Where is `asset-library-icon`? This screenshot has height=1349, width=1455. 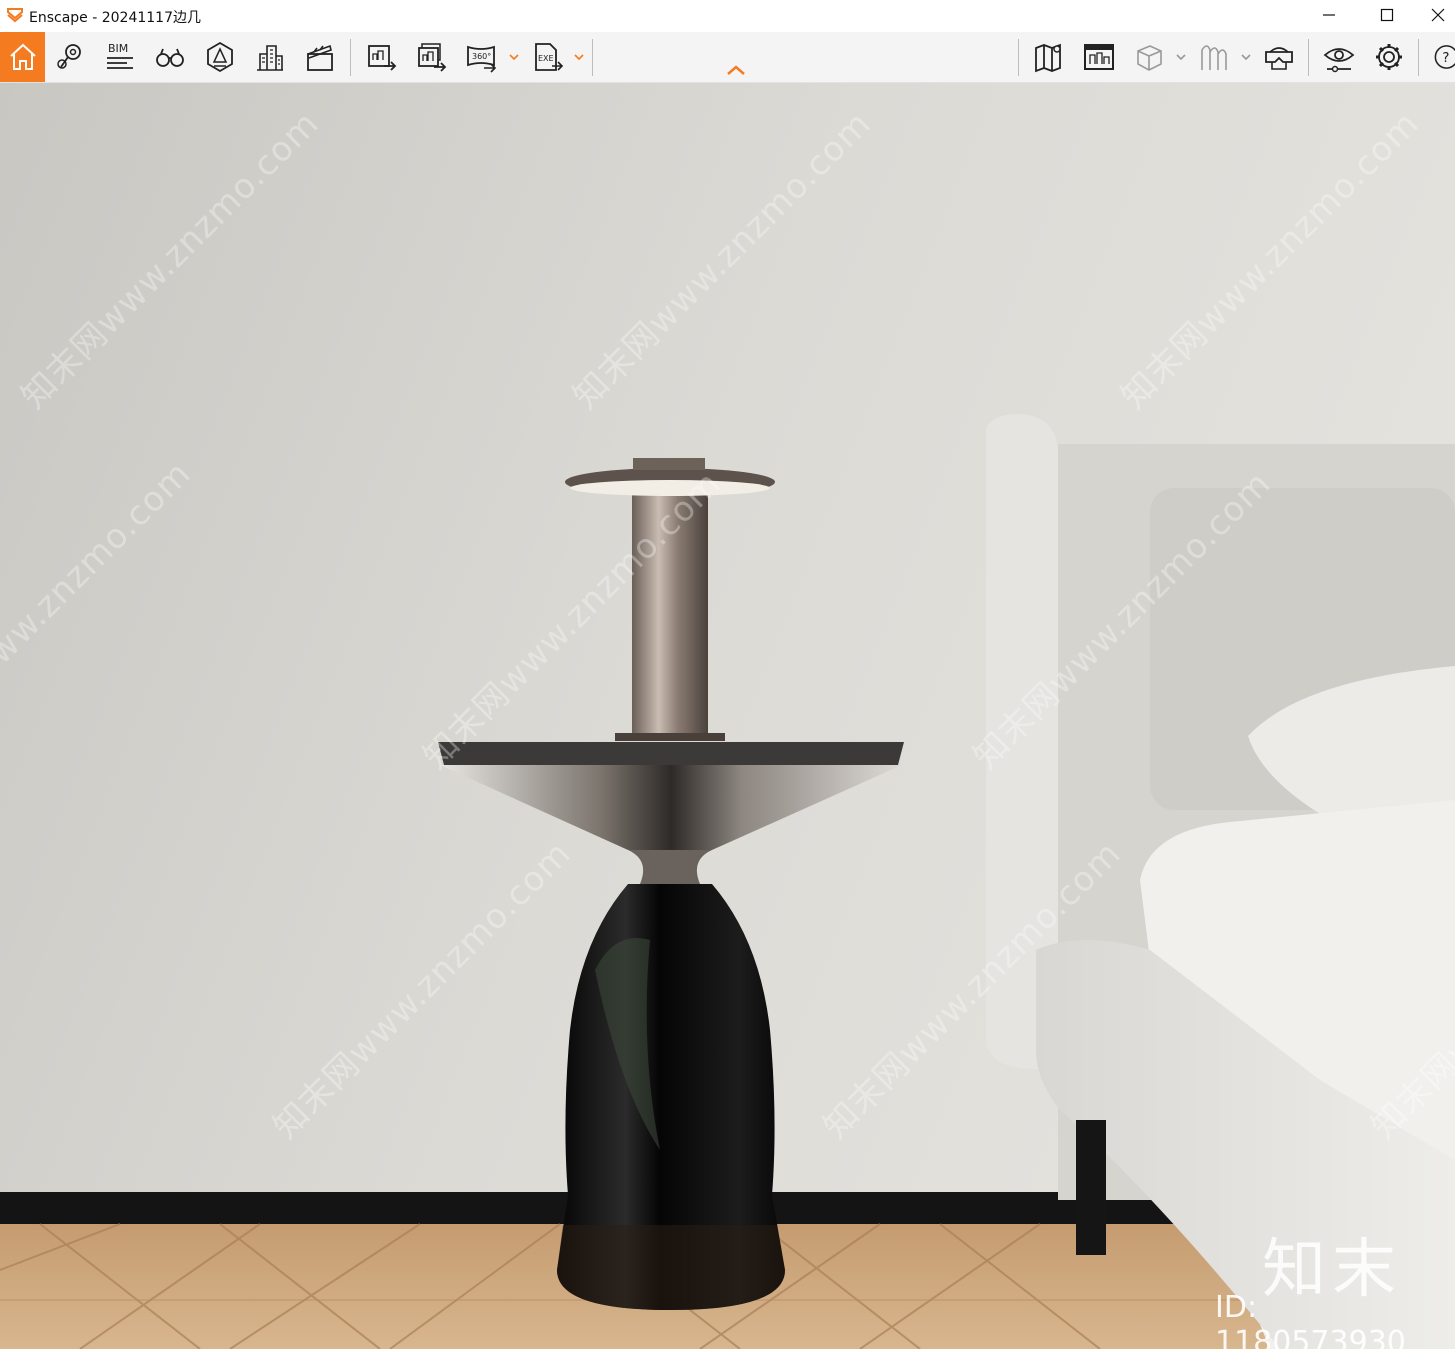
asset-library-icon is located at coordinates (1099, 57).